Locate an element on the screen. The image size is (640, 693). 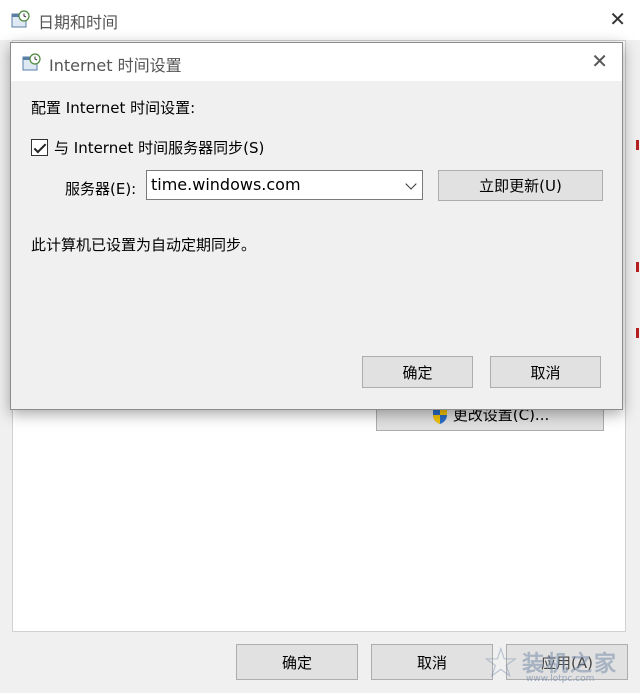
outer-close-icon: ✕ is located at coordinates (617, 19).